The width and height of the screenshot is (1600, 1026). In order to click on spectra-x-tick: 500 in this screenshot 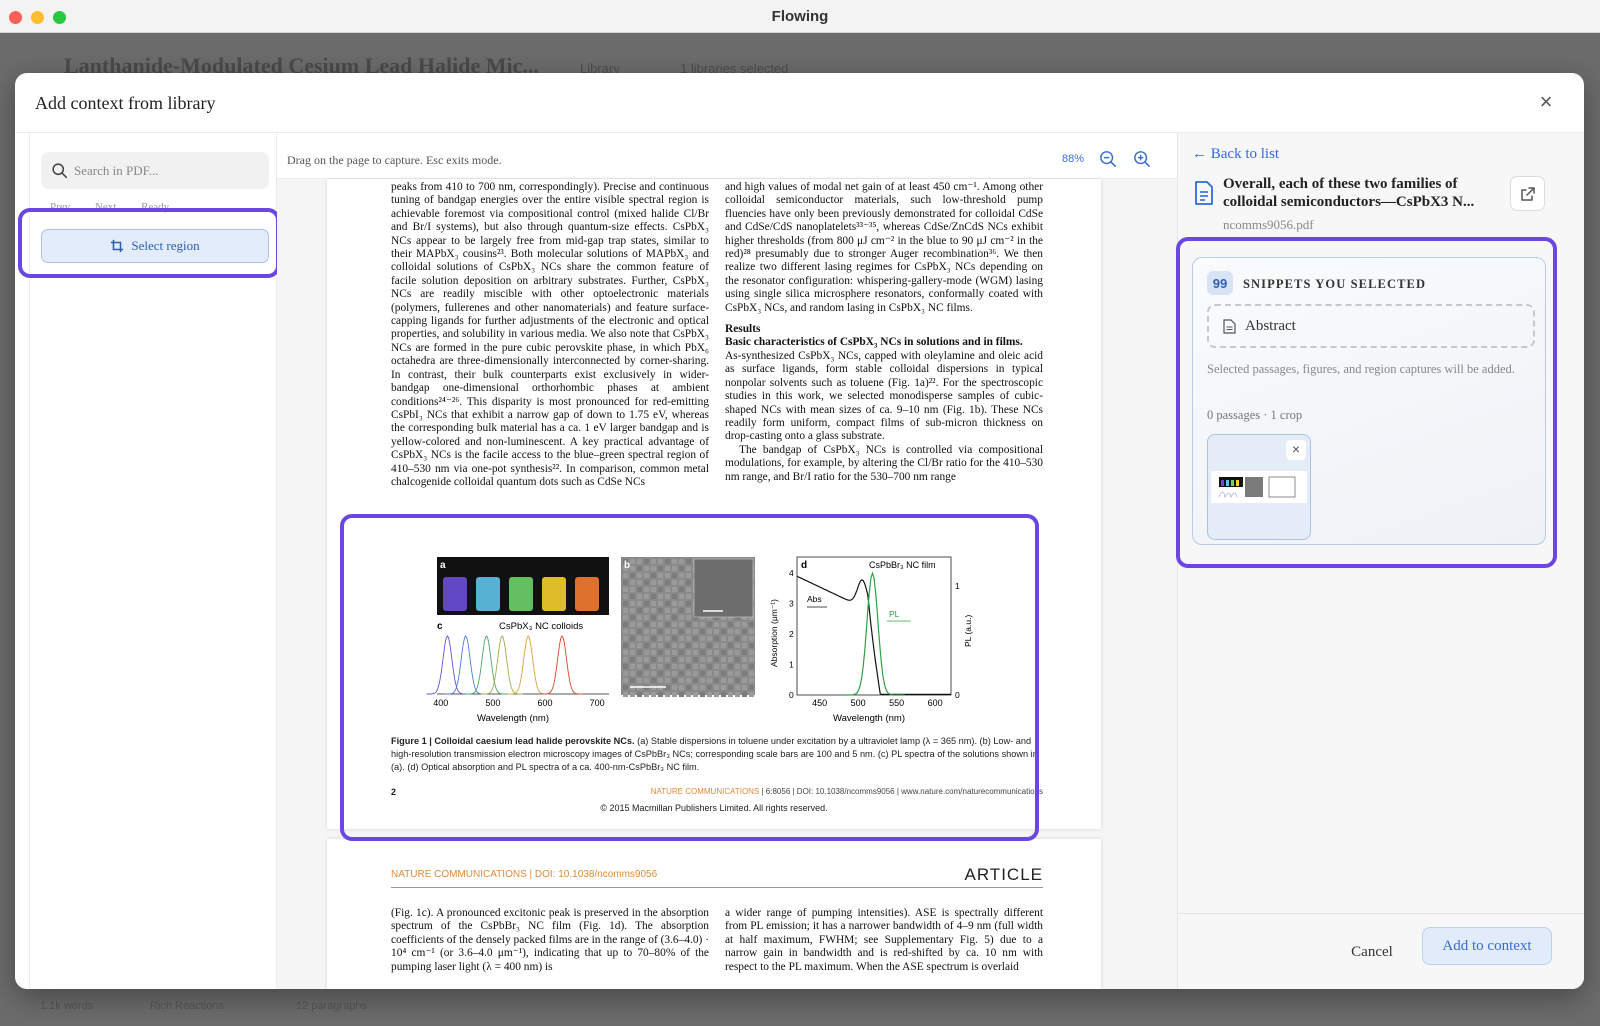, I will do `click(492, 703)`.